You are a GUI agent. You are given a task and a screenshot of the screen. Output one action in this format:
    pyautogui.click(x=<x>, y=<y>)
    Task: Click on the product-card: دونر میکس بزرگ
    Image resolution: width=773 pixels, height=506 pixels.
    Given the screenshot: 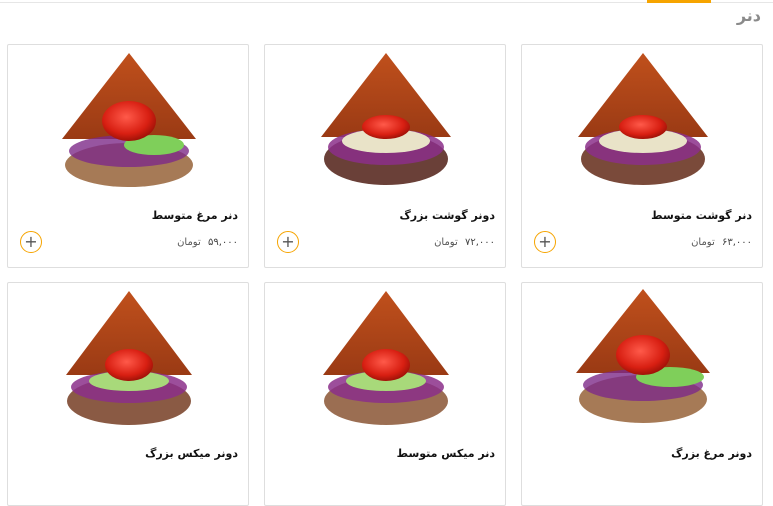 What is the action you would take?
    pyautogui.click(x=128, y=394)
    